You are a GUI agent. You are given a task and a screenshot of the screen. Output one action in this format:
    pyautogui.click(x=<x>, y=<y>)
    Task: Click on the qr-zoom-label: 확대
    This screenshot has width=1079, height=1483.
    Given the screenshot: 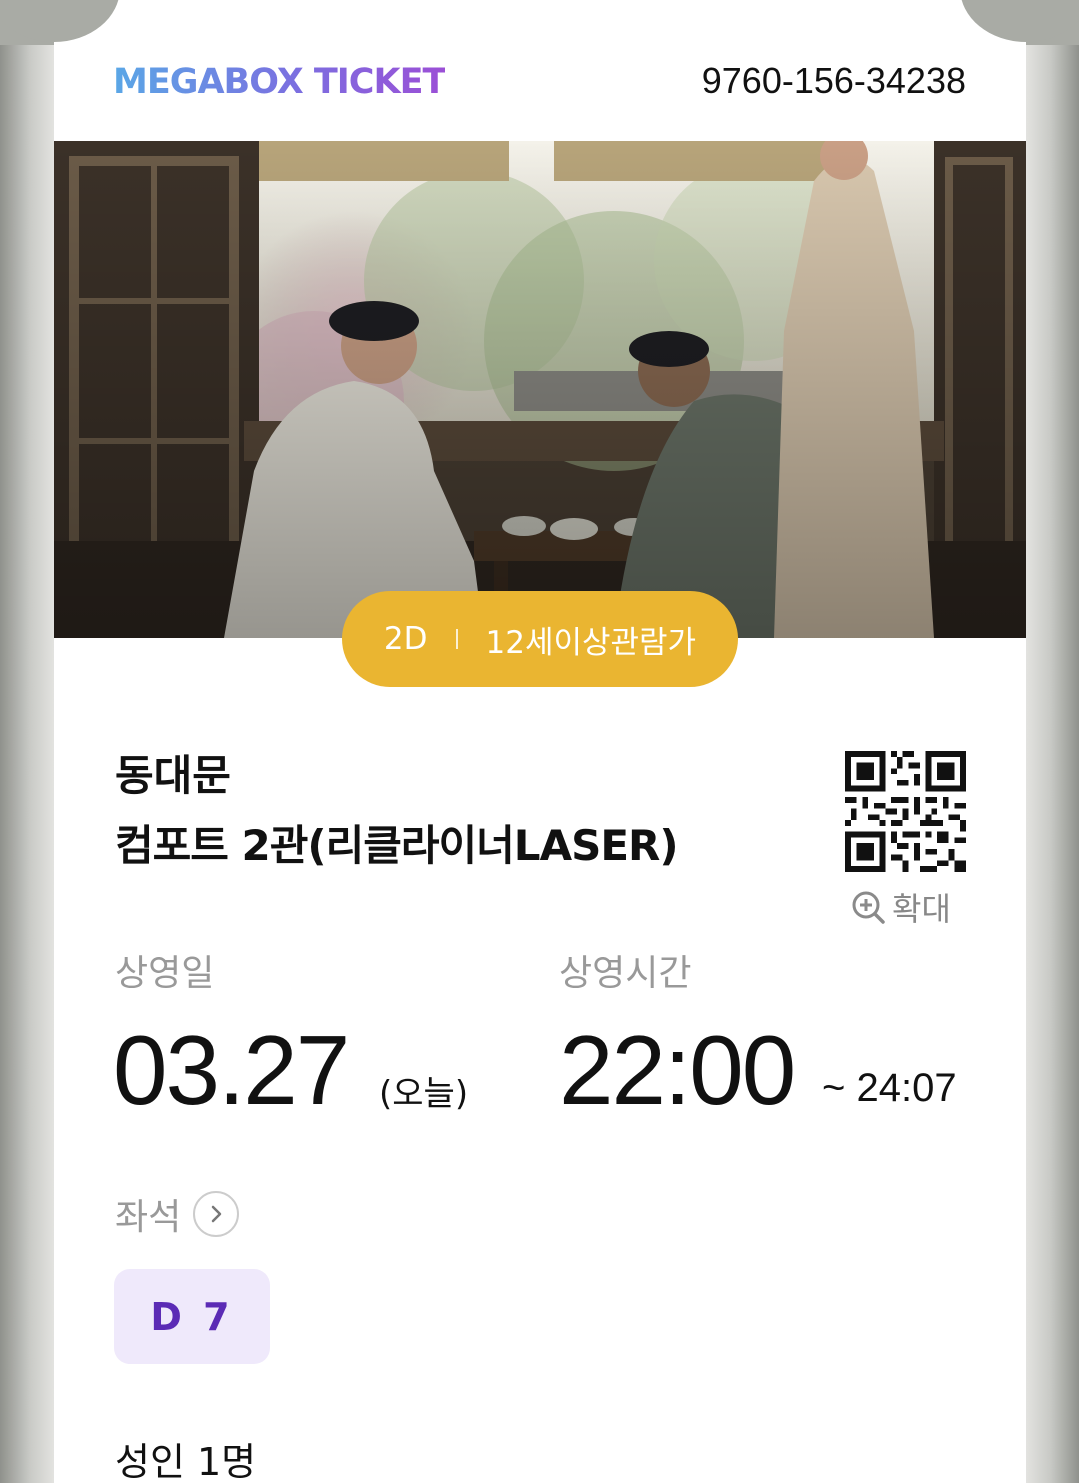 What is the action you would take?
    pyautogui.click(x=921, y=909)
    